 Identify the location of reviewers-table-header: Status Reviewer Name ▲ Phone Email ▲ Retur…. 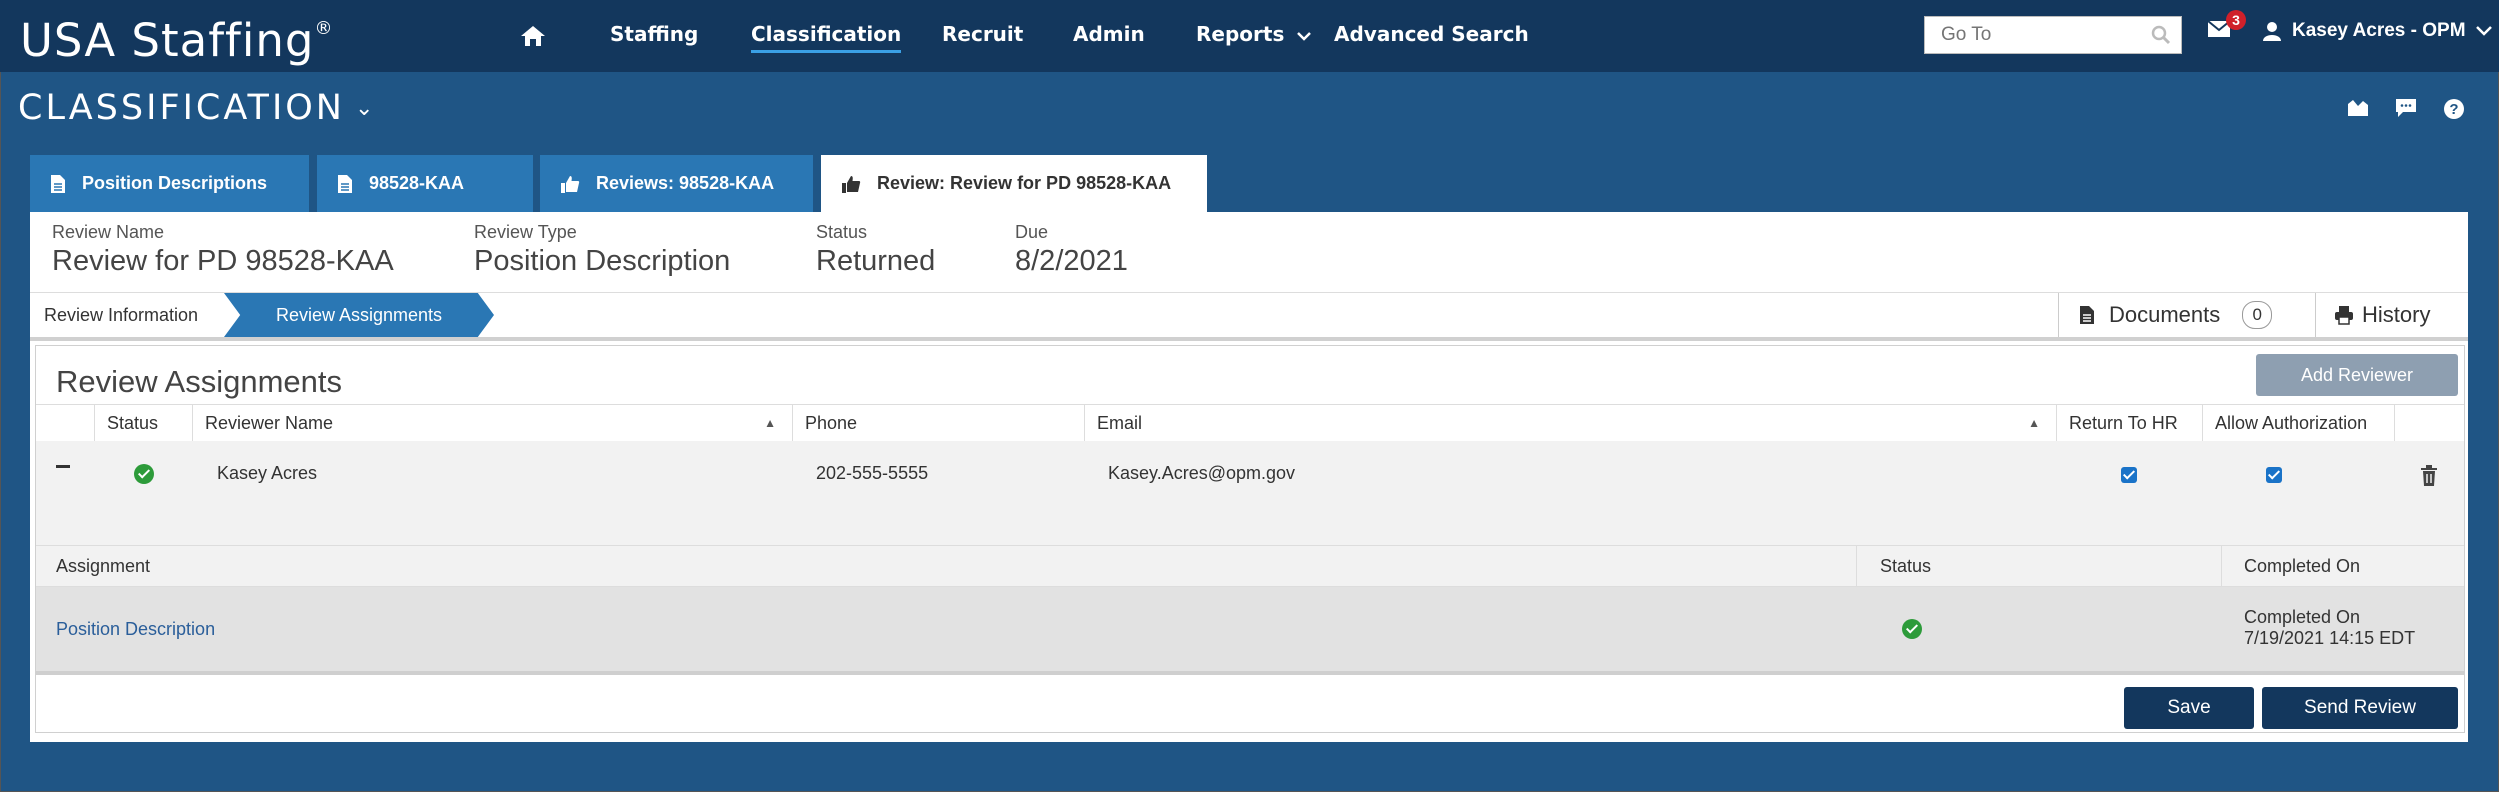
(1250, 423).